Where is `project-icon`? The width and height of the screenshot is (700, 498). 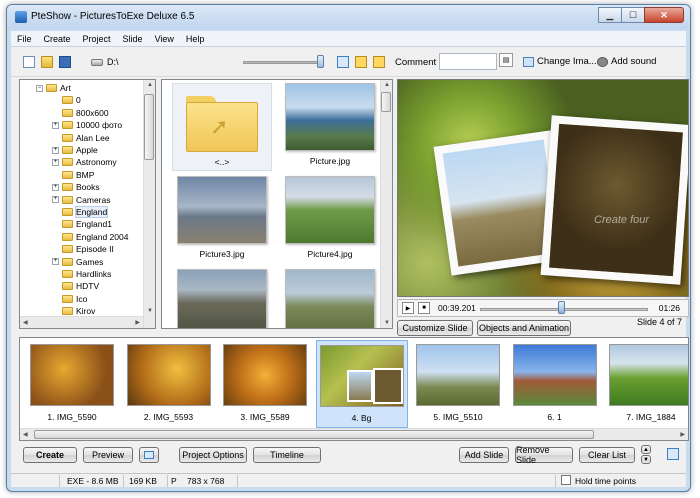
project-icon is located at coordinates (149, 455).